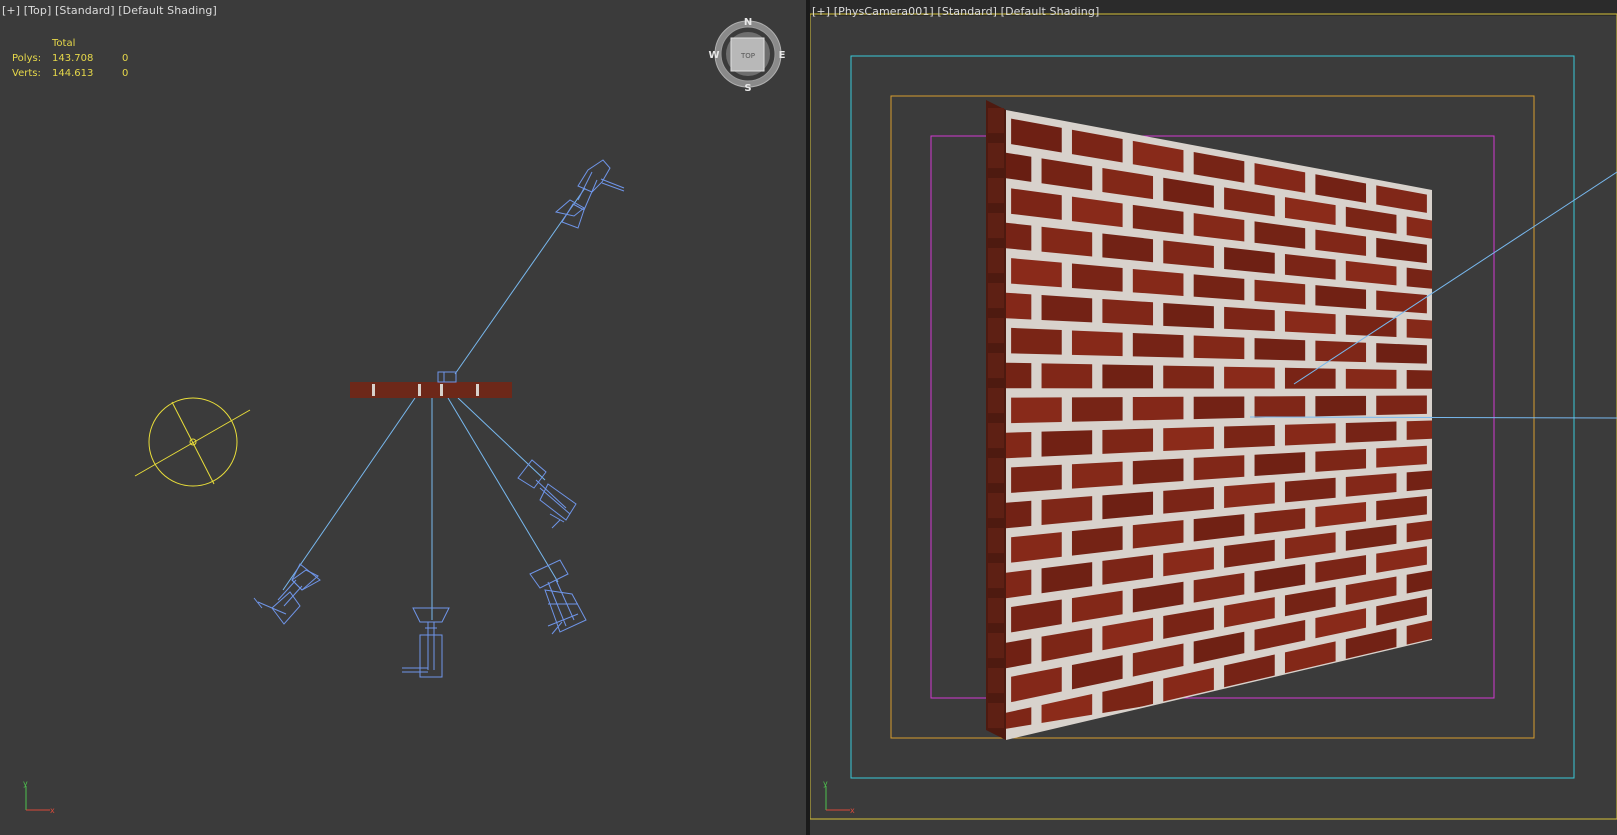  I want to click on camera-axis-tripod: y x, so click(839, 797).